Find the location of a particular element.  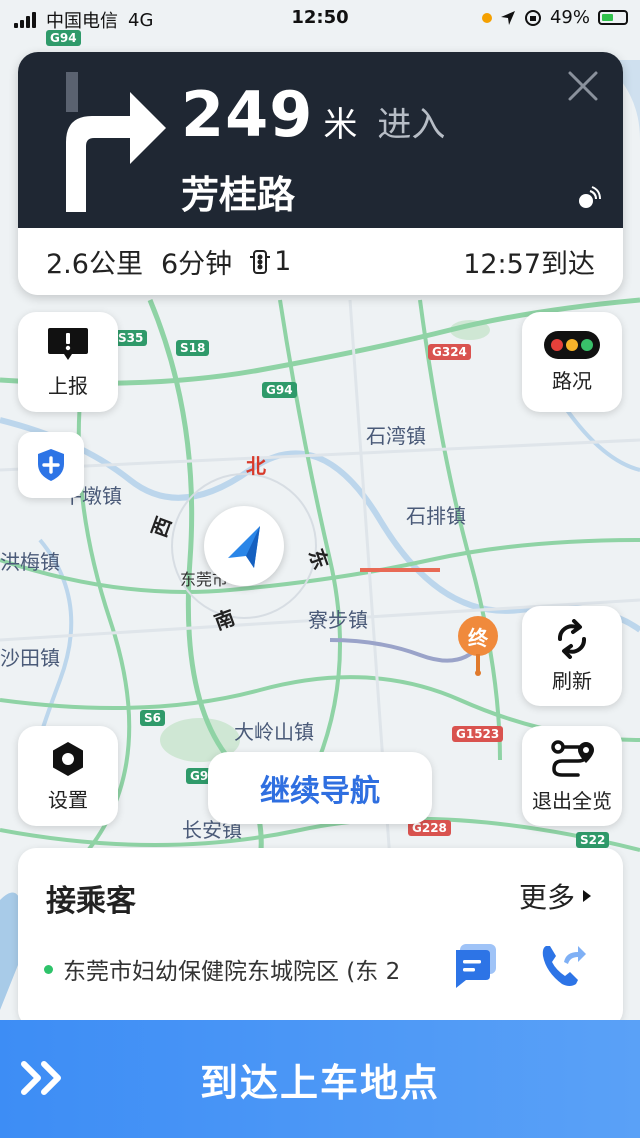

report-icon is located at coordinates (68, 343).